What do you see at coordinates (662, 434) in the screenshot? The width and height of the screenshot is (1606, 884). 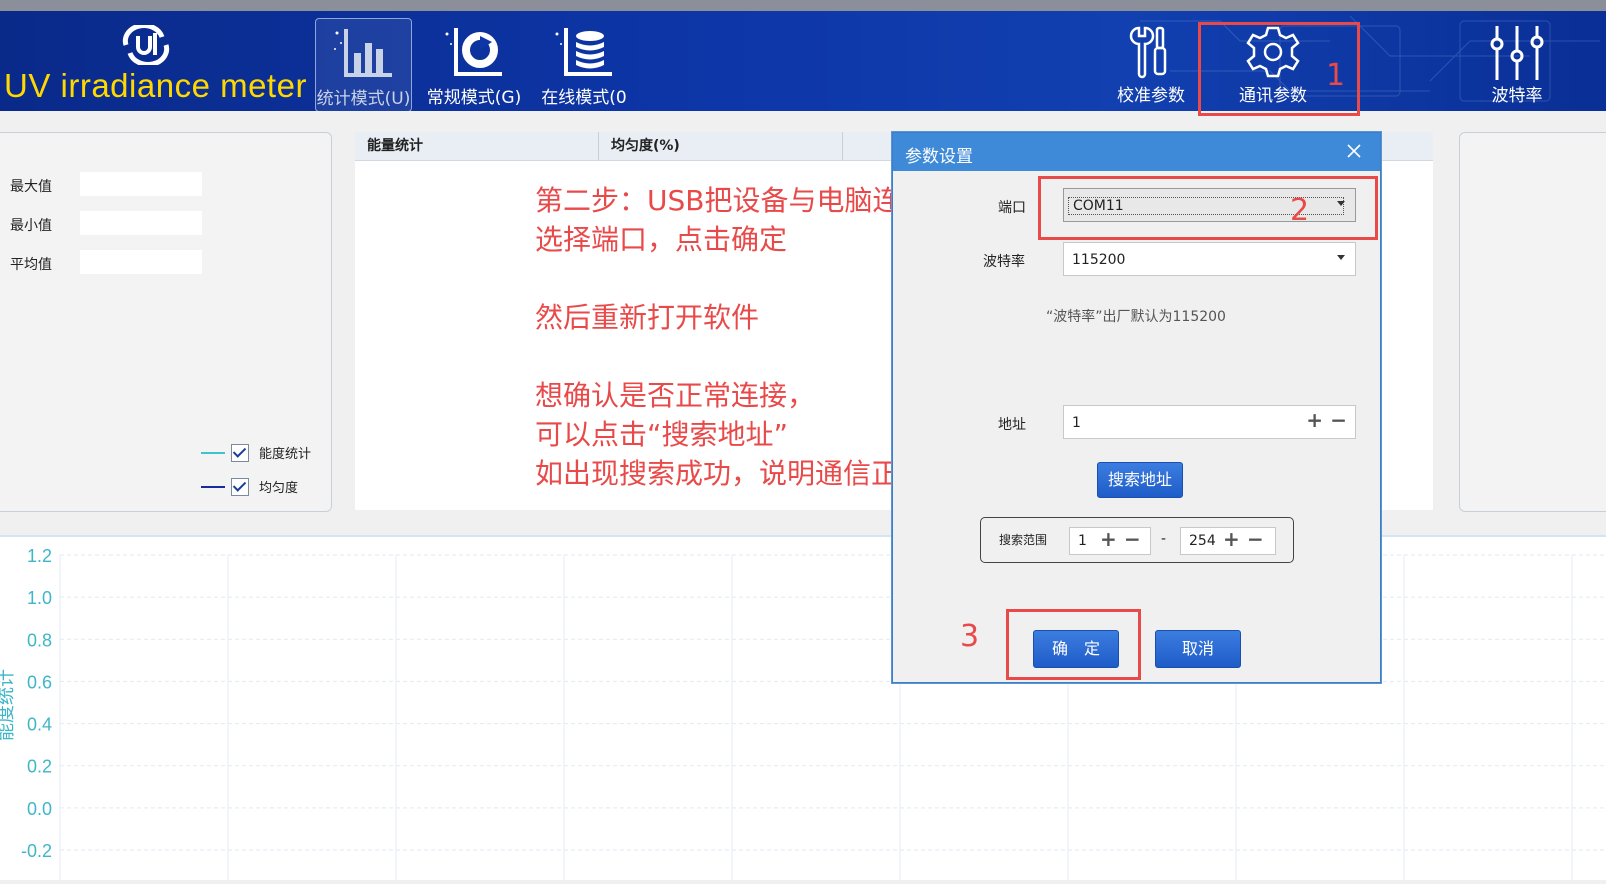 I see `instruction-line-5: 可以点击“搜索地址”` at bounding box center [662, 434].